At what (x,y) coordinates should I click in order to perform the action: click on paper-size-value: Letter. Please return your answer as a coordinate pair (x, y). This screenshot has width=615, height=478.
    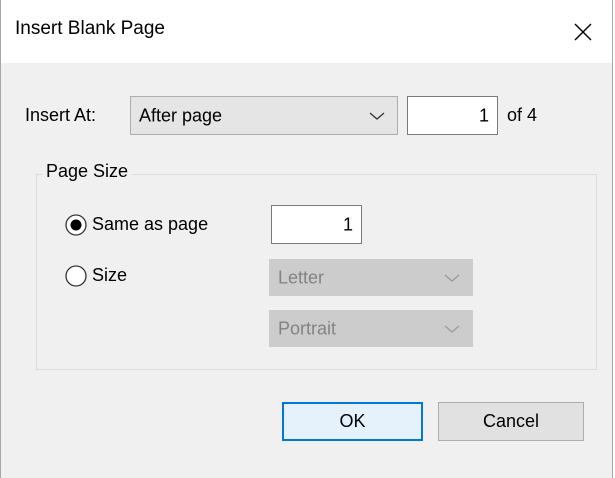
    Looking at the image, I should click on (301, 277).